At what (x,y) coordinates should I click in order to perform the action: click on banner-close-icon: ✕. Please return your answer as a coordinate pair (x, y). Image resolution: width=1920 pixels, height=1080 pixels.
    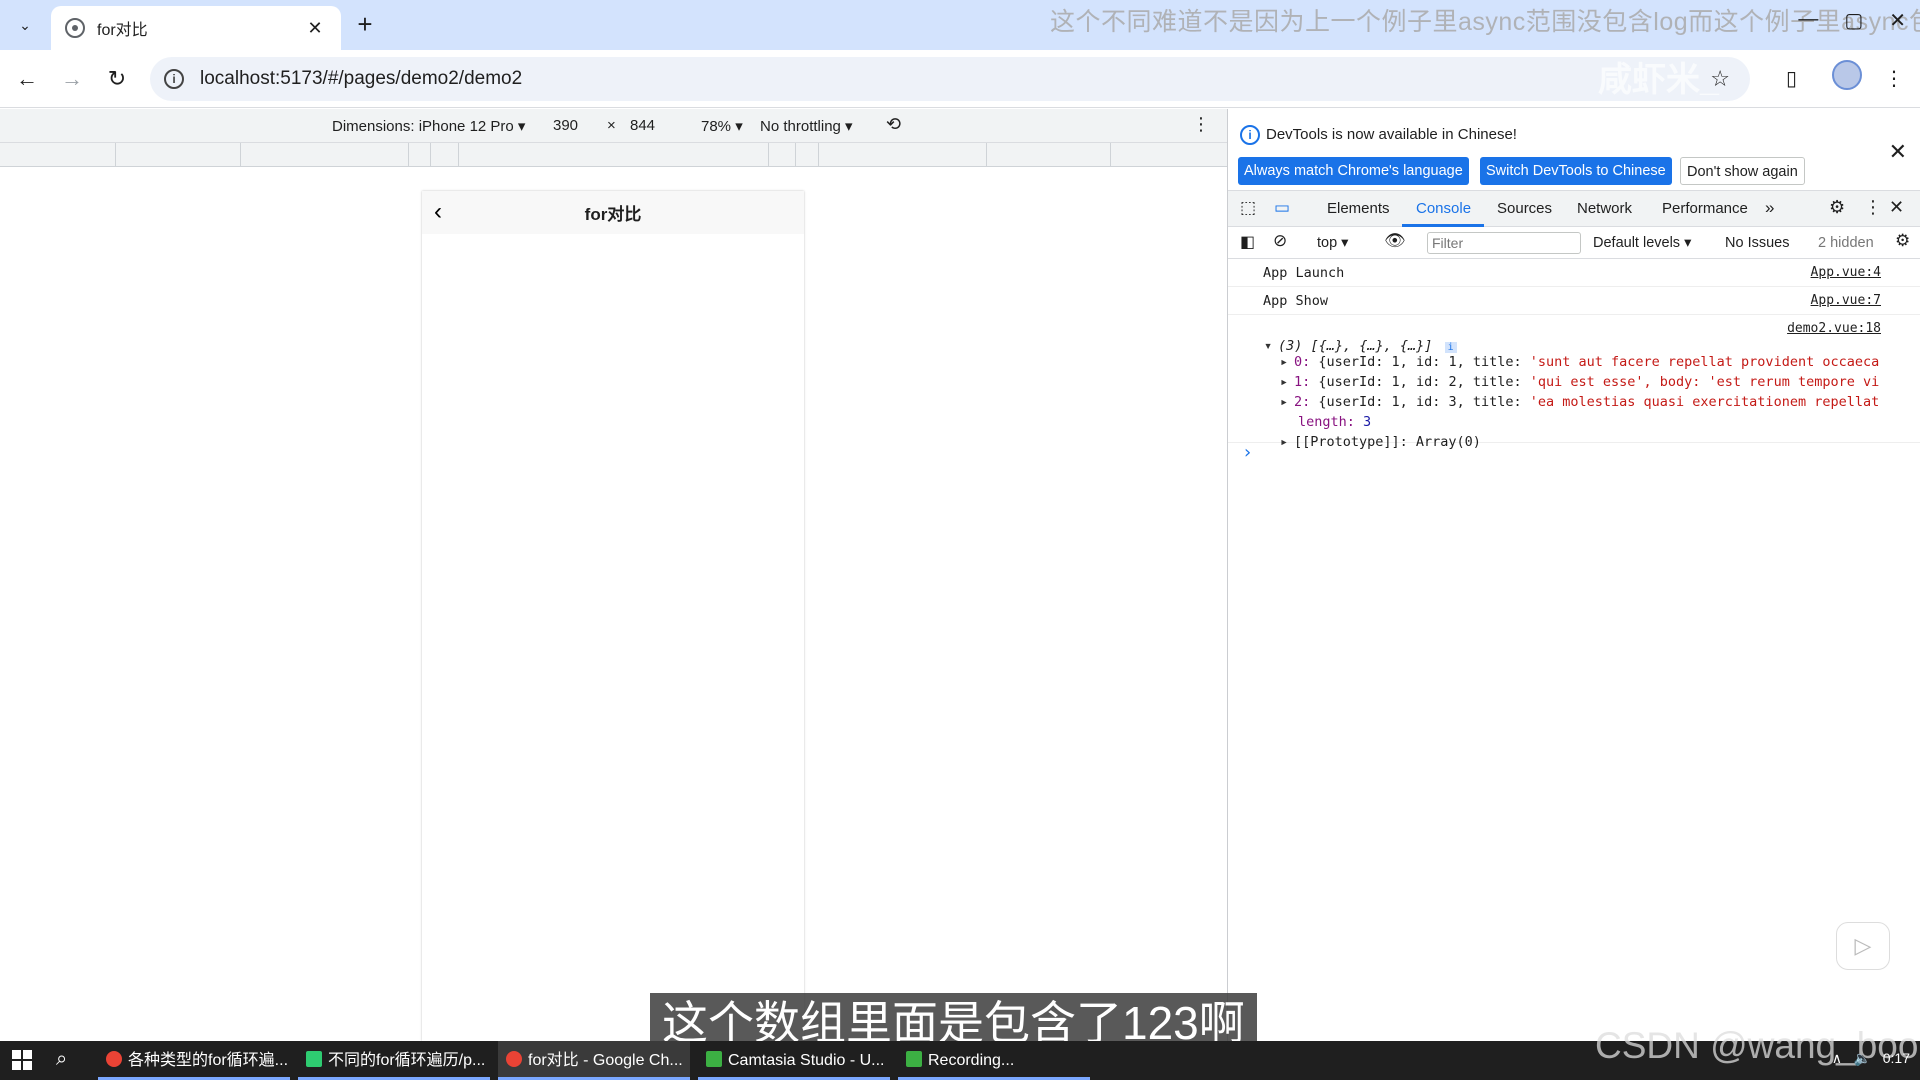
    Looking at the image, I should click on (1898, 152).